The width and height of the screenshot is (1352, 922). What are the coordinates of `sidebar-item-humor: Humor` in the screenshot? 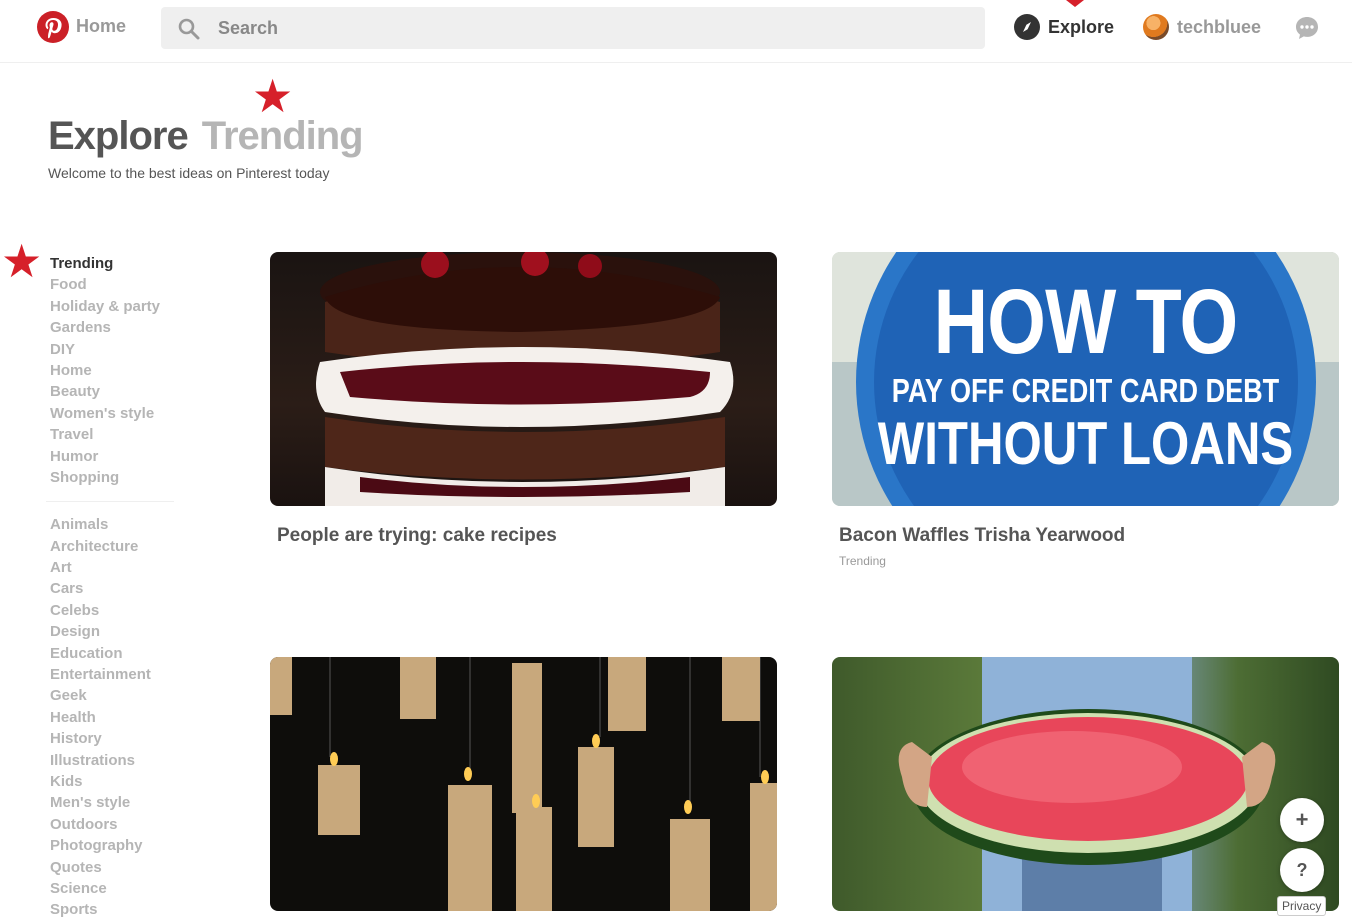 It's located at (115, 456).